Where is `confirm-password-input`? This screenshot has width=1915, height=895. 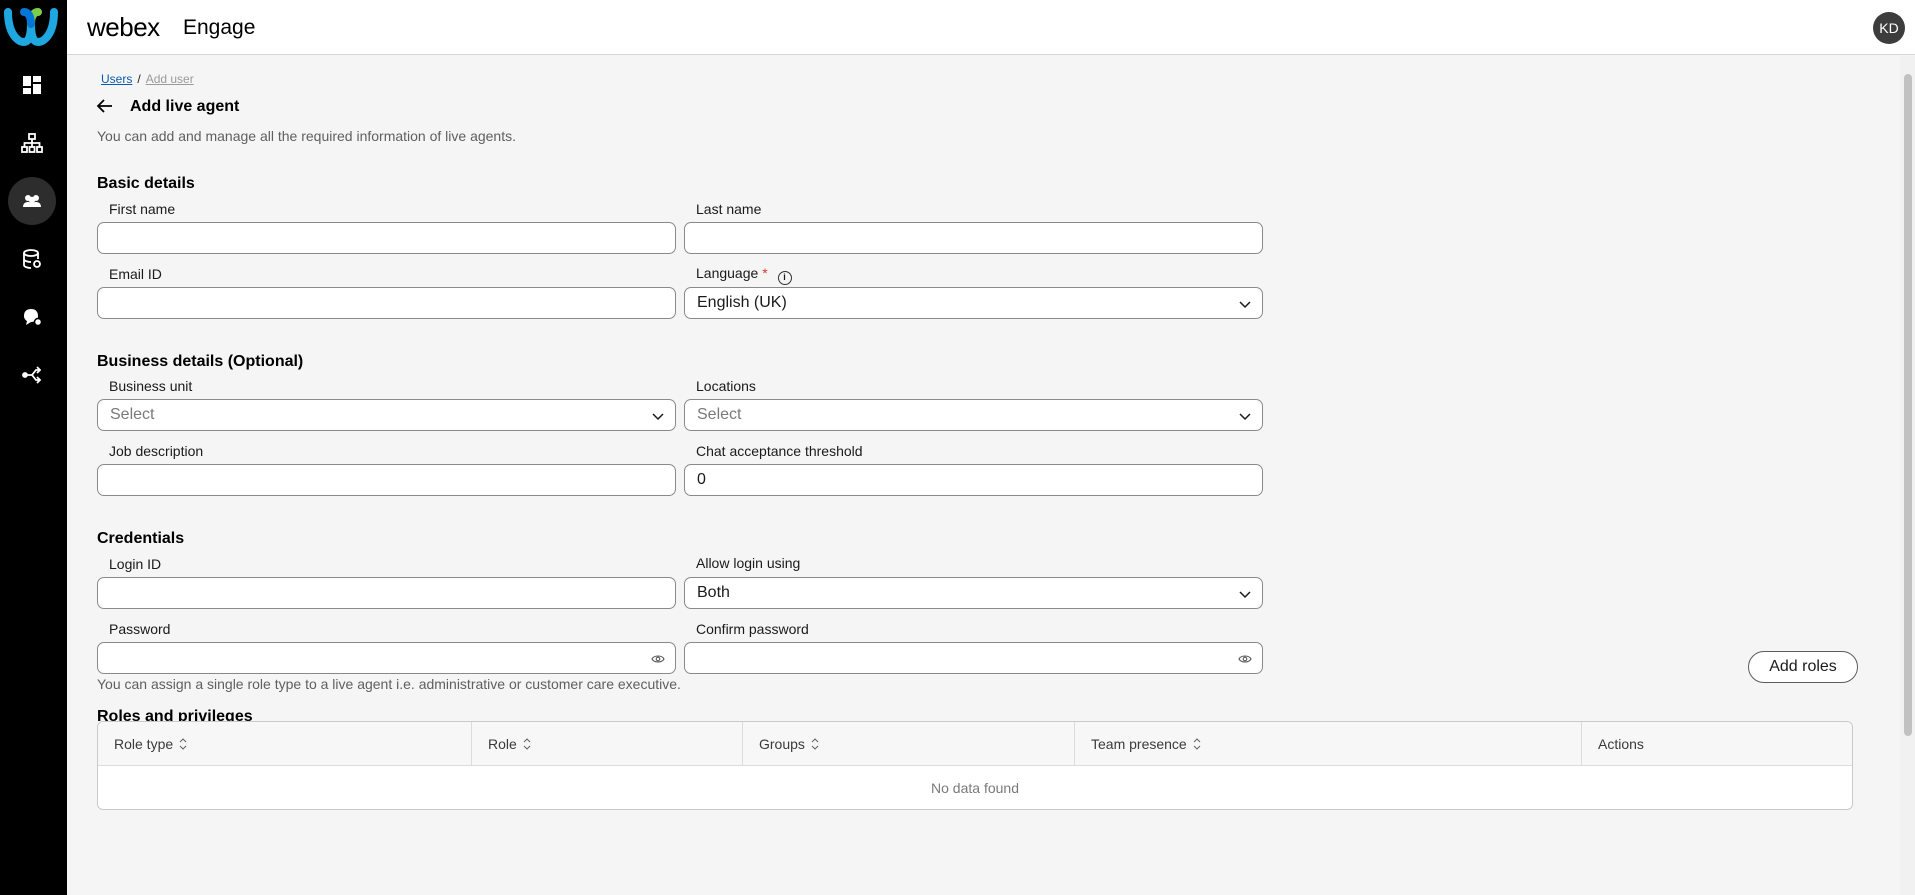 confirm-password-input is located at coordinates (973, 658).